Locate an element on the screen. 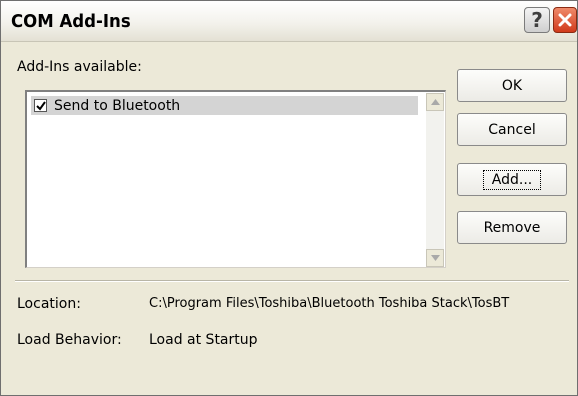 The height and width of the screenshot is (396, 578). close-icon is located at coordinates (565, 20).